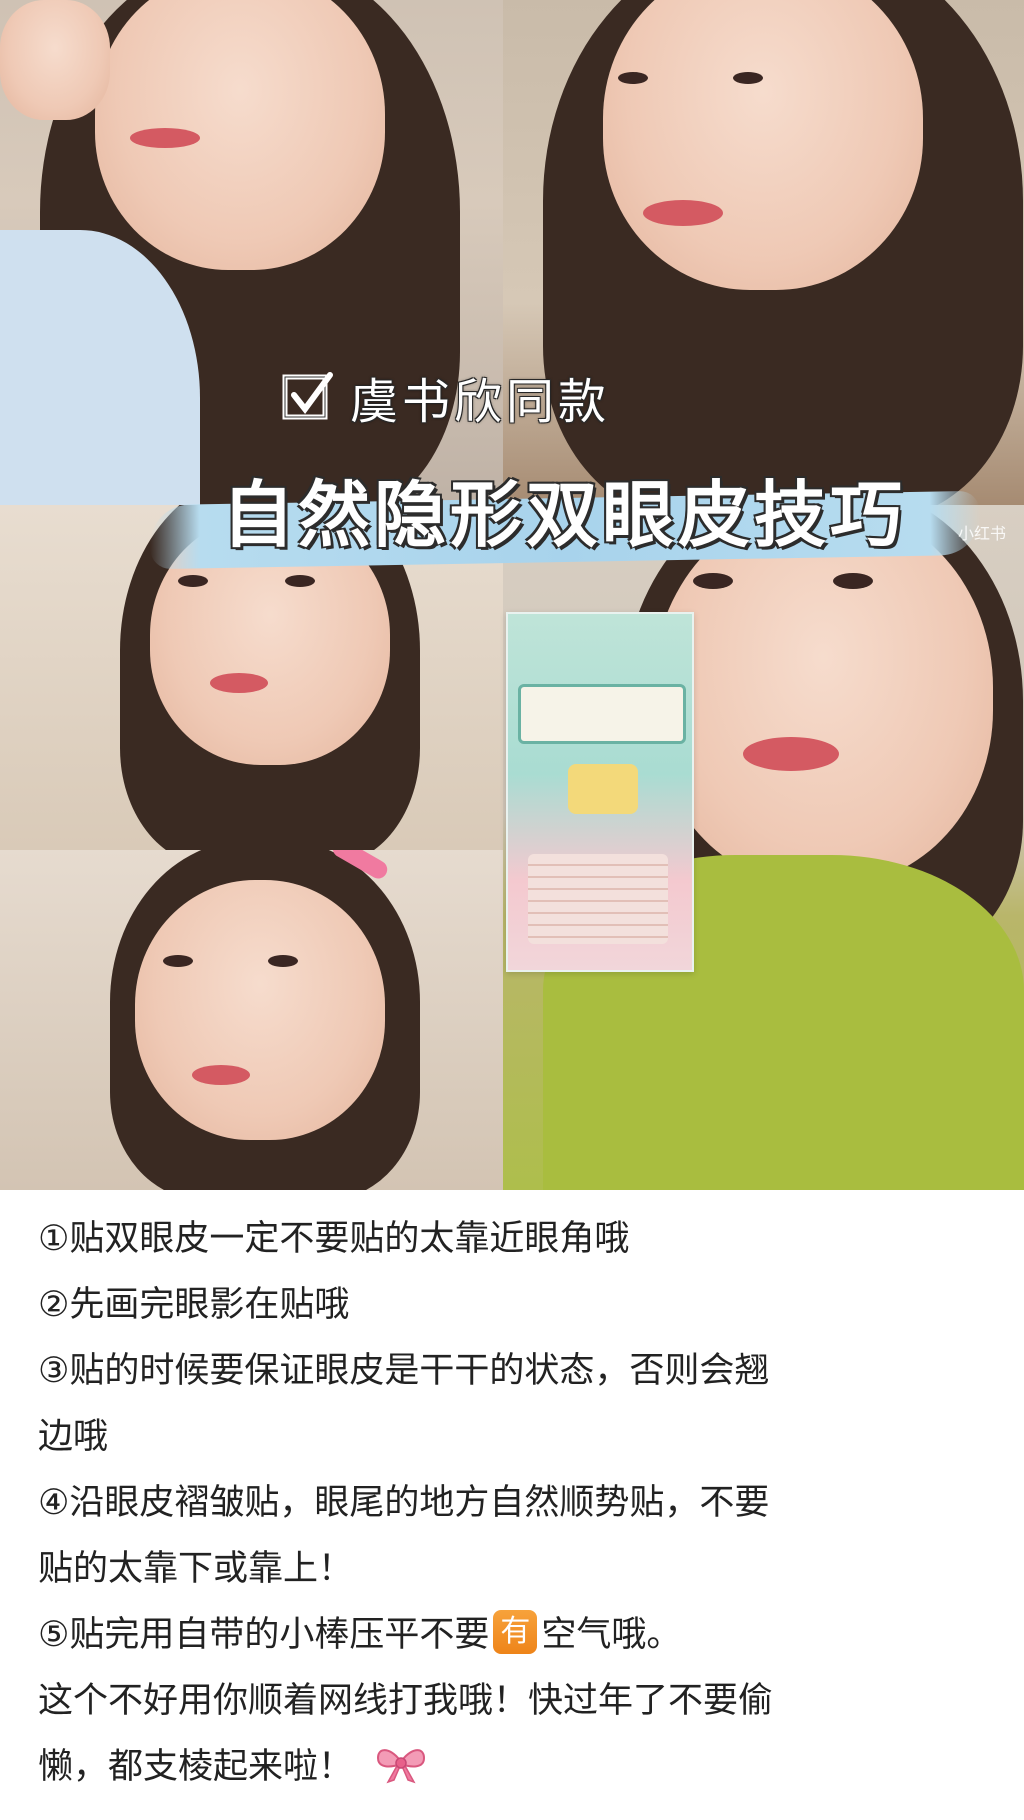  Describe the element at coordinates (401, 1766) in the screenshot. I see `pink-bow-icon` at that location.